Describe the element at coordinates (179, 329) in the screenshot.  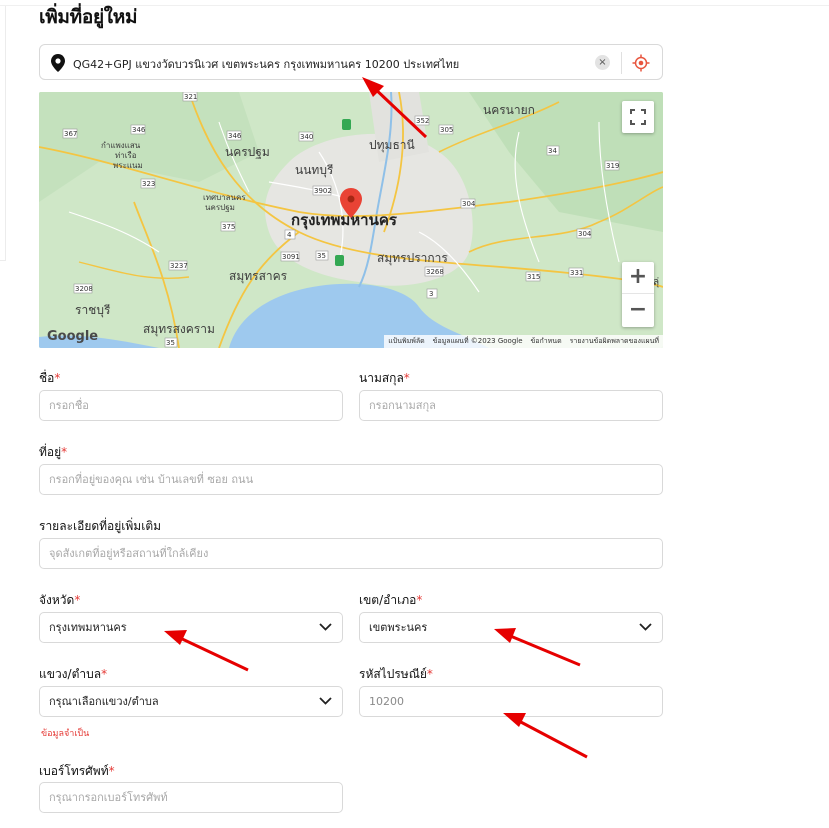
I see `map-label: สมุทรสงคราม` at that location.